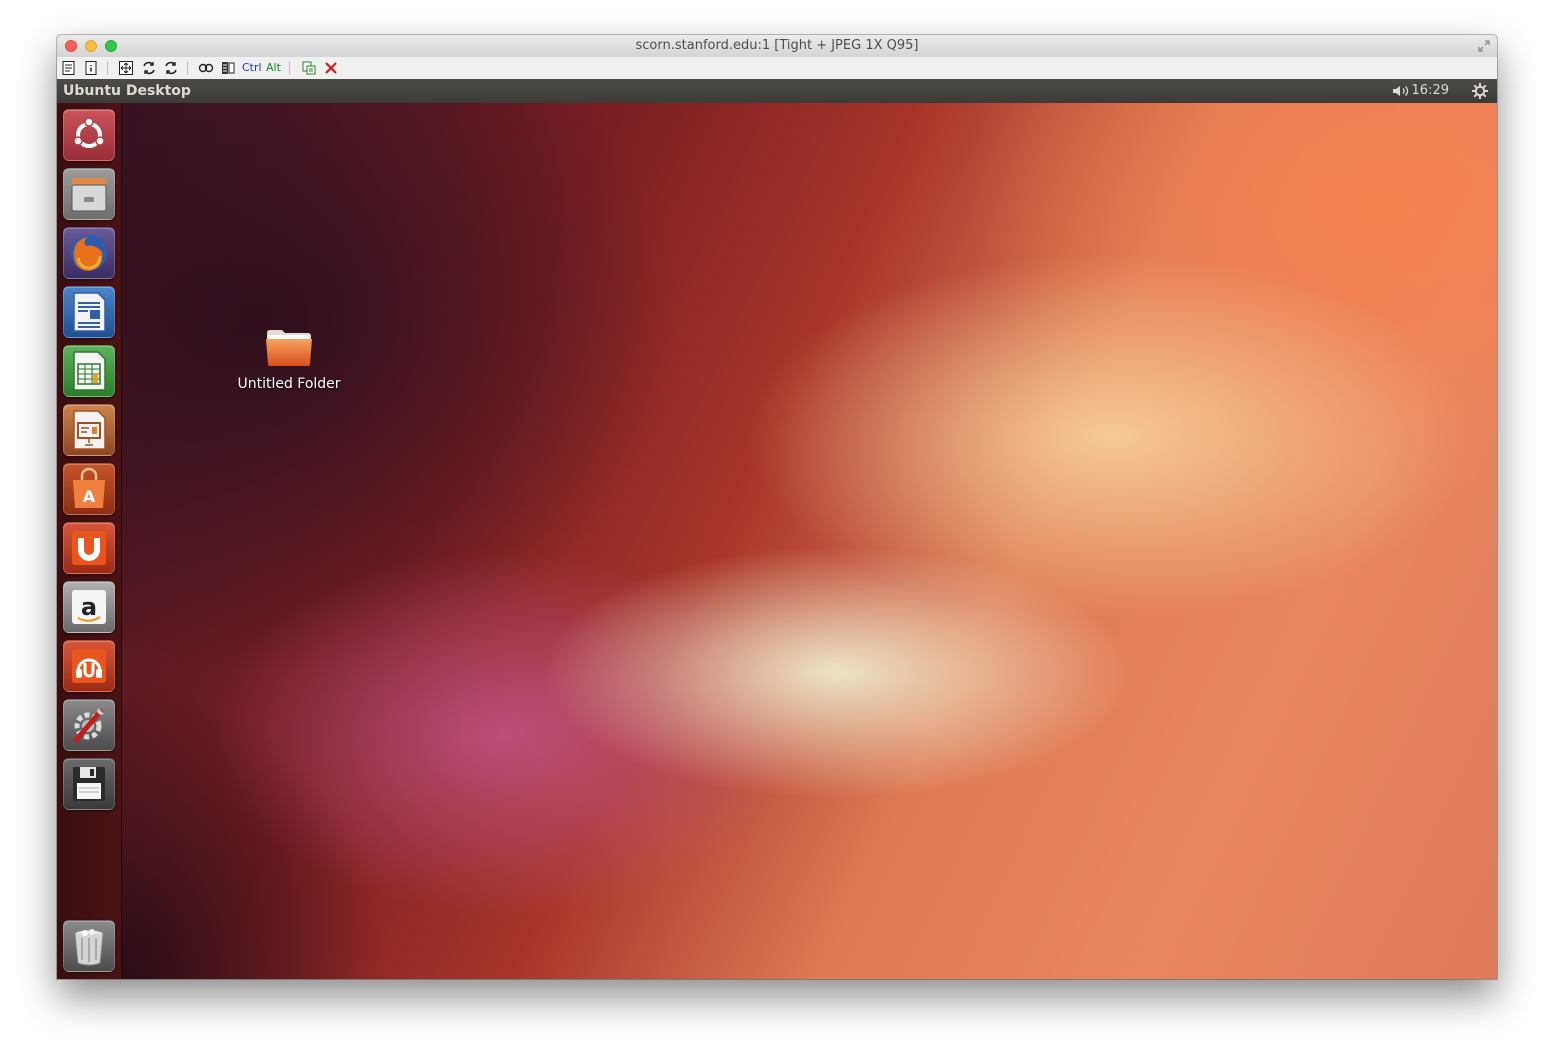  I want to click on launcher-trash, so click(89, 946).